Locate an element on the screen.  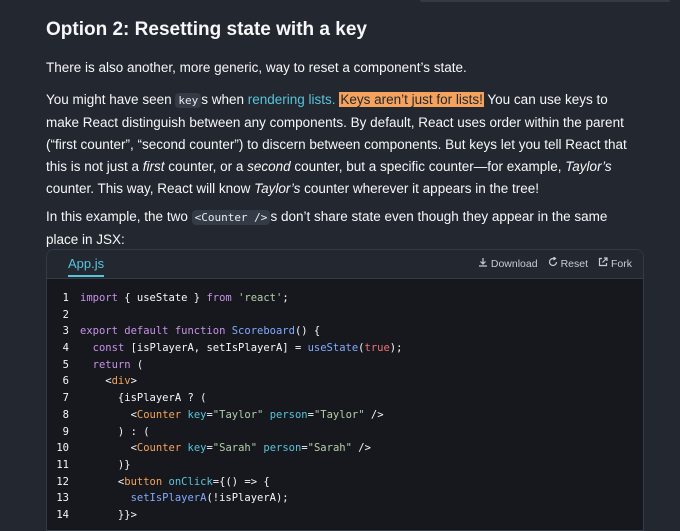
code-line: 9 ) : ( is located at coordinates (345, 432).